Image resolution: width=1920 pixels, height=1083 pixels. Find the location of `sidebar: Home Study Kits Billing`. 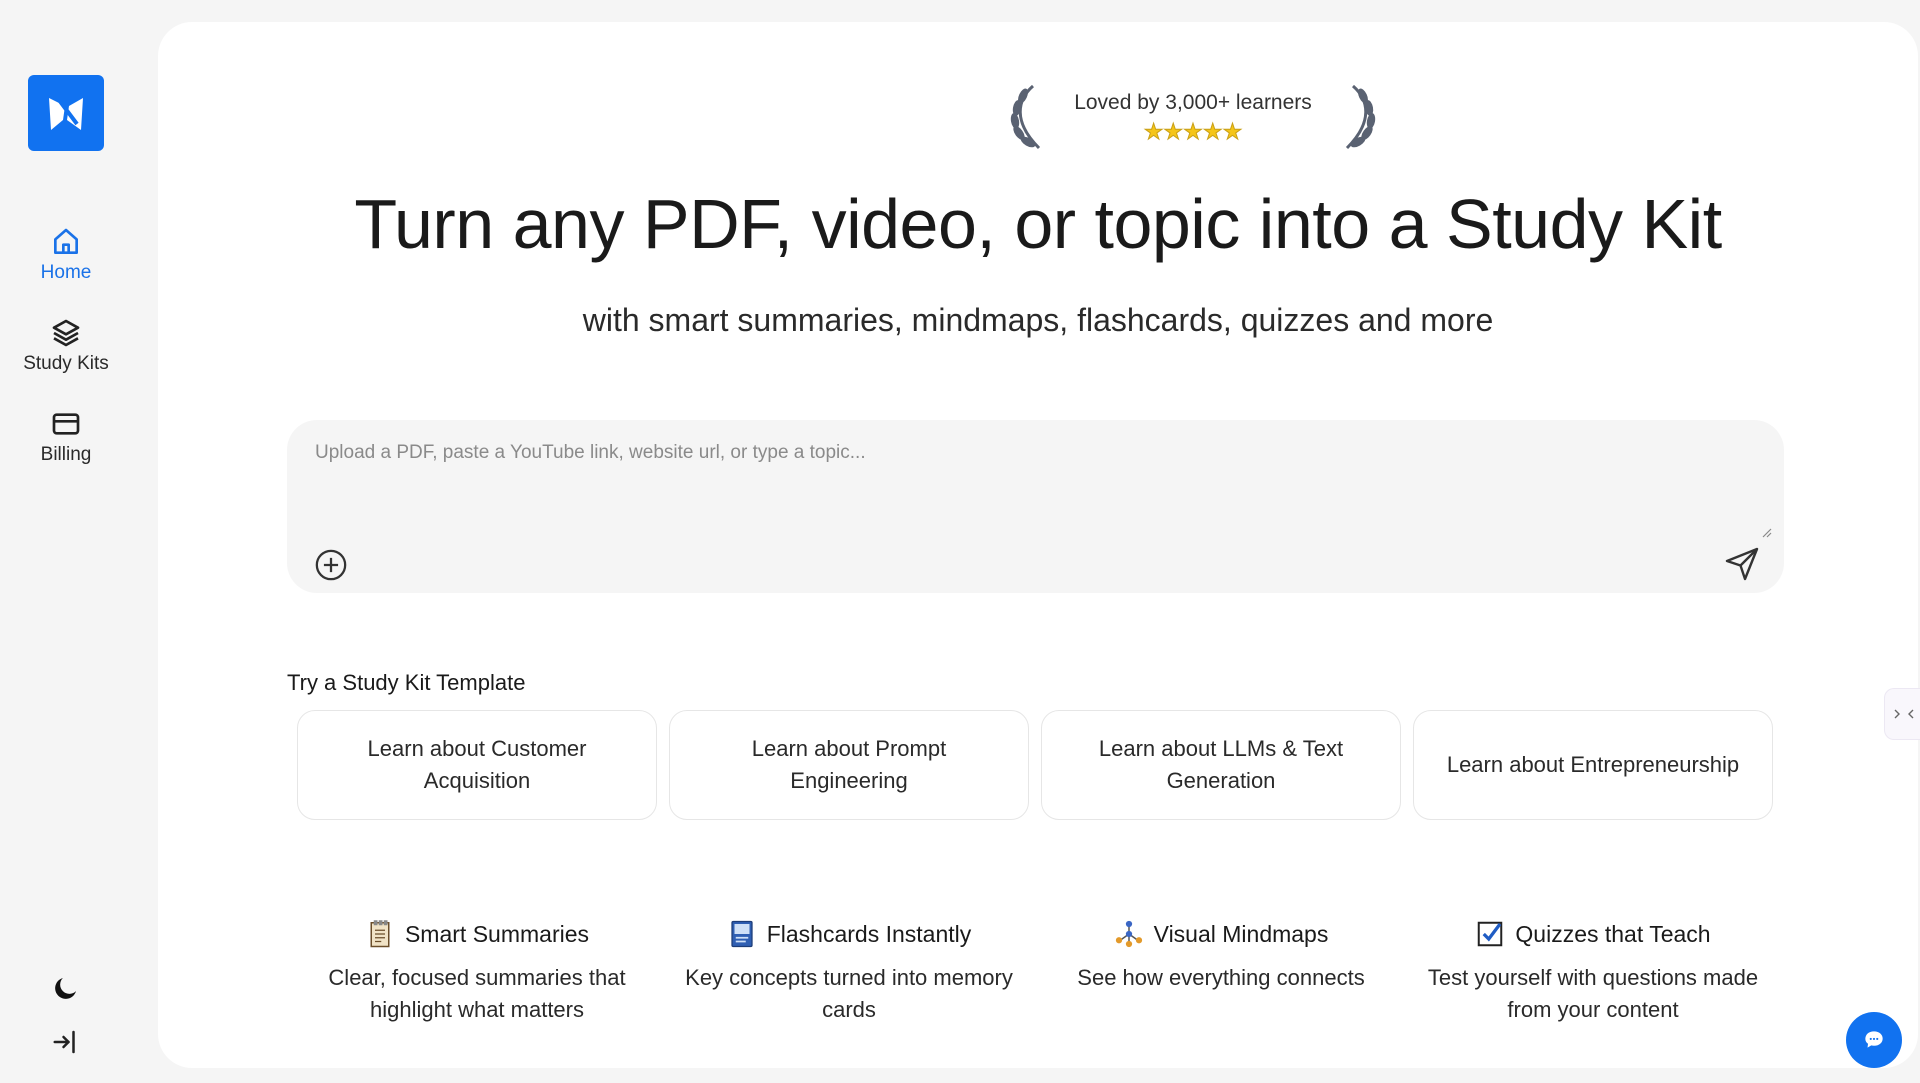

sidebar: Home Study Kits Billing is located at coordinates (66, 541).